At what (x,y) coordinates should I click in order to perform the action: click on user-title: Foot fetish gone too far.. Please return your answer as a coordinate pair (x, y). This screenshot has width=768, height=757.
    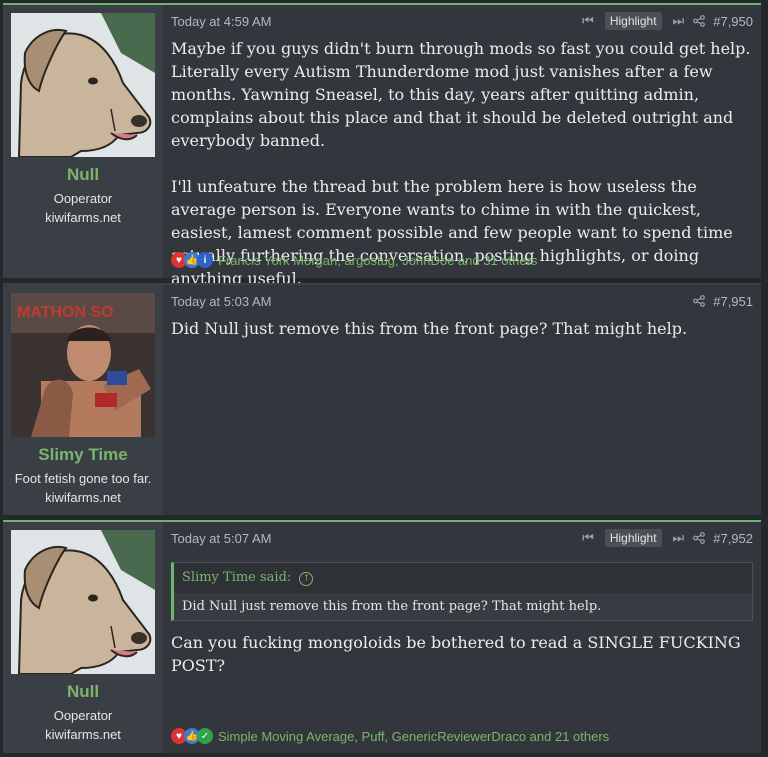
    Looking at the image, I should click on (83, 478).